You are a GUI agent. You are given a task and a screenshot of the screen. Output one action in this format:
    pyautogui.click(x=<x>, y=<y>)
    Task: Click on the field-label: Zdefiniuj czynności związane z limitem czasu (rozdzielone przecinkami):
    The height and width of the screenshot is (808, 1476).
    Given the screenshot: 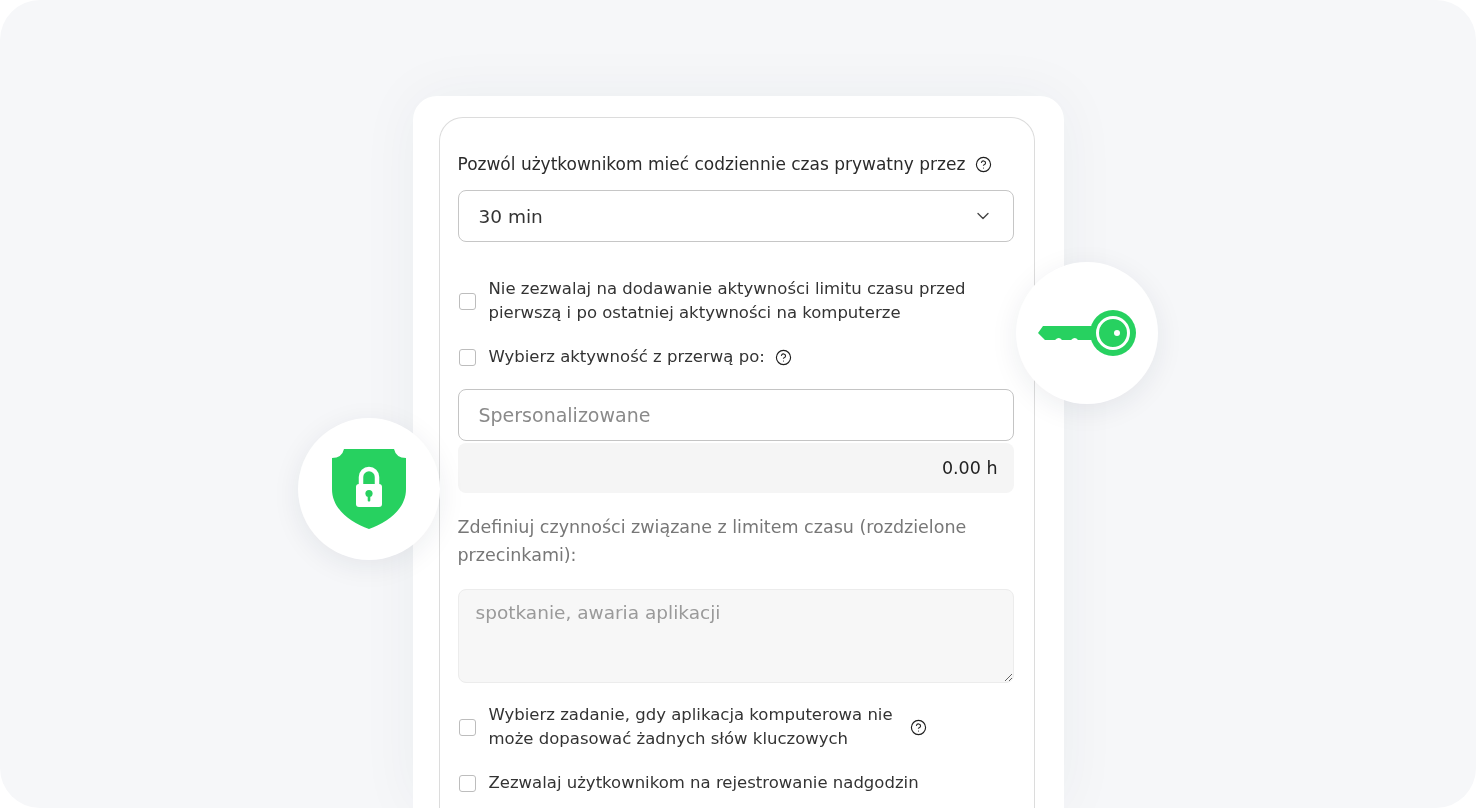 What is the action you would take?
    pyautogui.click(x=712, y=541)
    